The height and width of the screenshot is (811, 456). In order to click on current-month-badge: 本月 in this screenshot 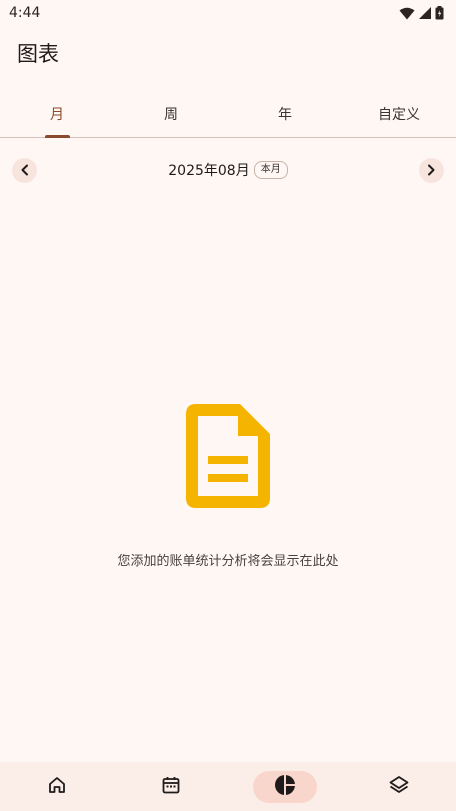, I will do `click(270, 170)`.